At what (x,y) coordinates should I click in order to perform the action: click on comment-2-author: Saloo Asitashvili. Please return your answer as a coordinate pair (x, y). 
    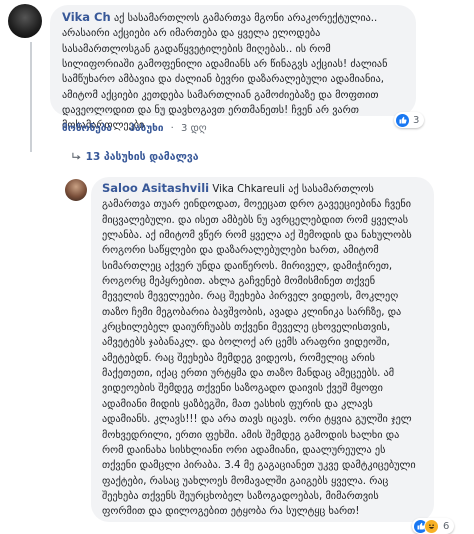
    Looking at the image, I should click on (155, 188).